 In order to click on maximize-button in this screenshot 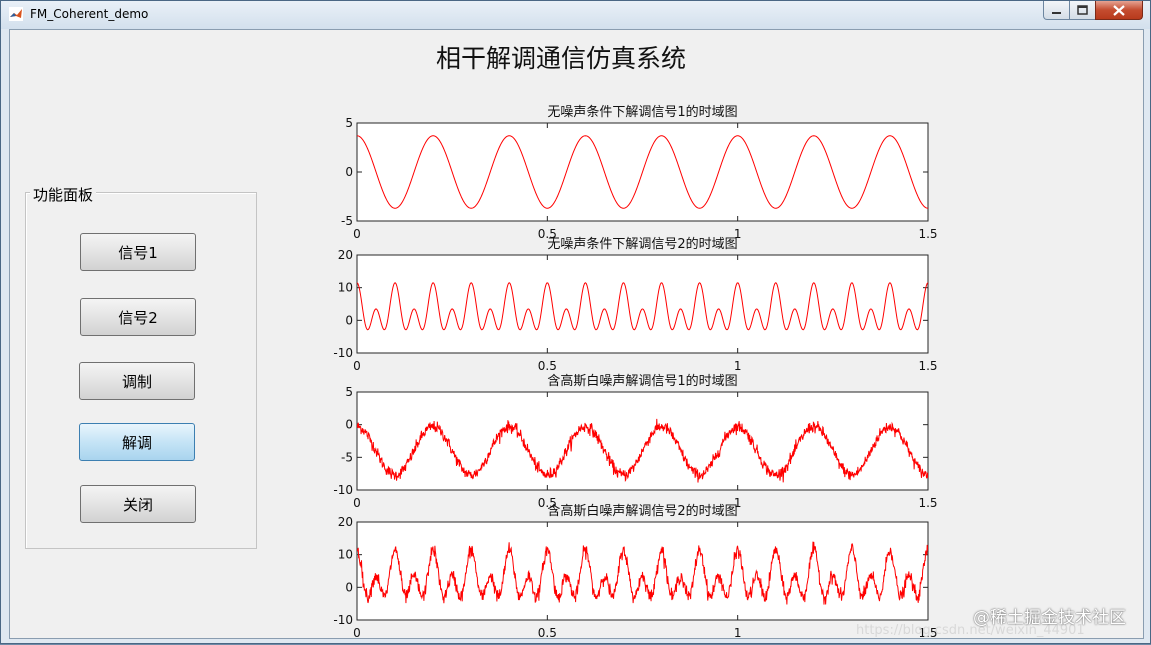, I will do `click(1082, 10)`.